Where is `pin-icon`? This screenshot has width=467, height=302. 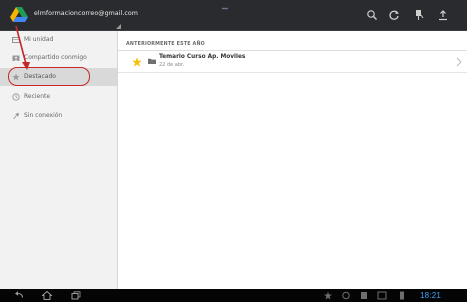
pin-icon is located at coordinates (16, 116).